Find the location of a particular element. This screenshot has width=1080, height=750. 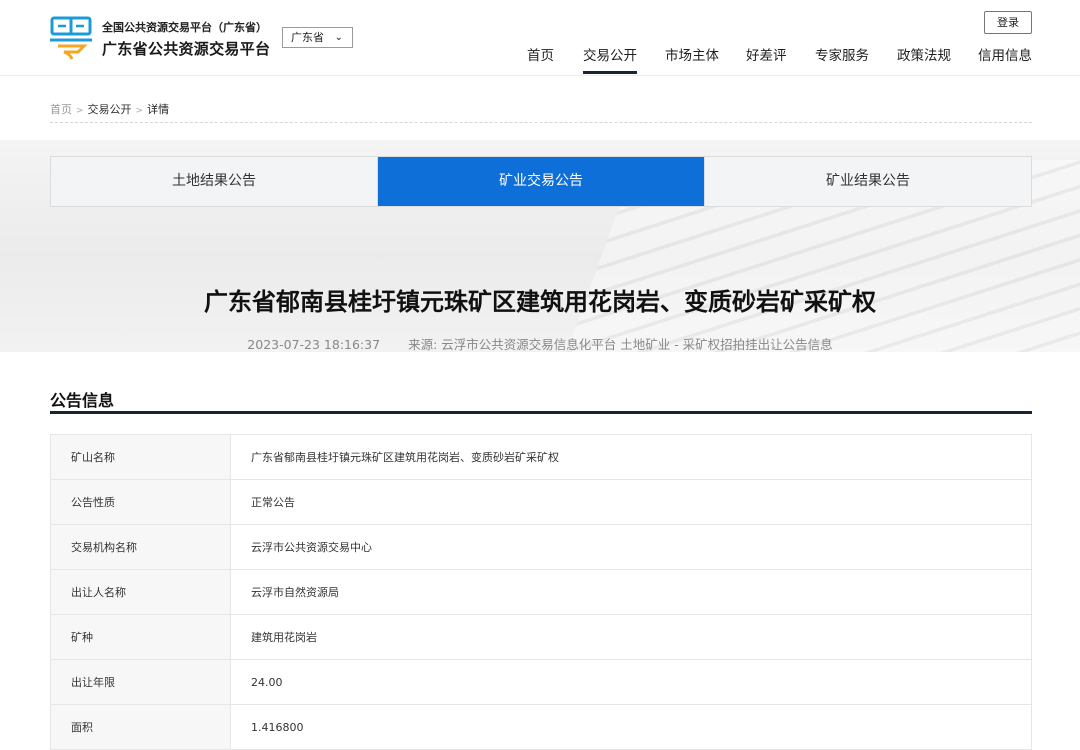

row-value: 正常公告 is located at coordinates (631, 502).